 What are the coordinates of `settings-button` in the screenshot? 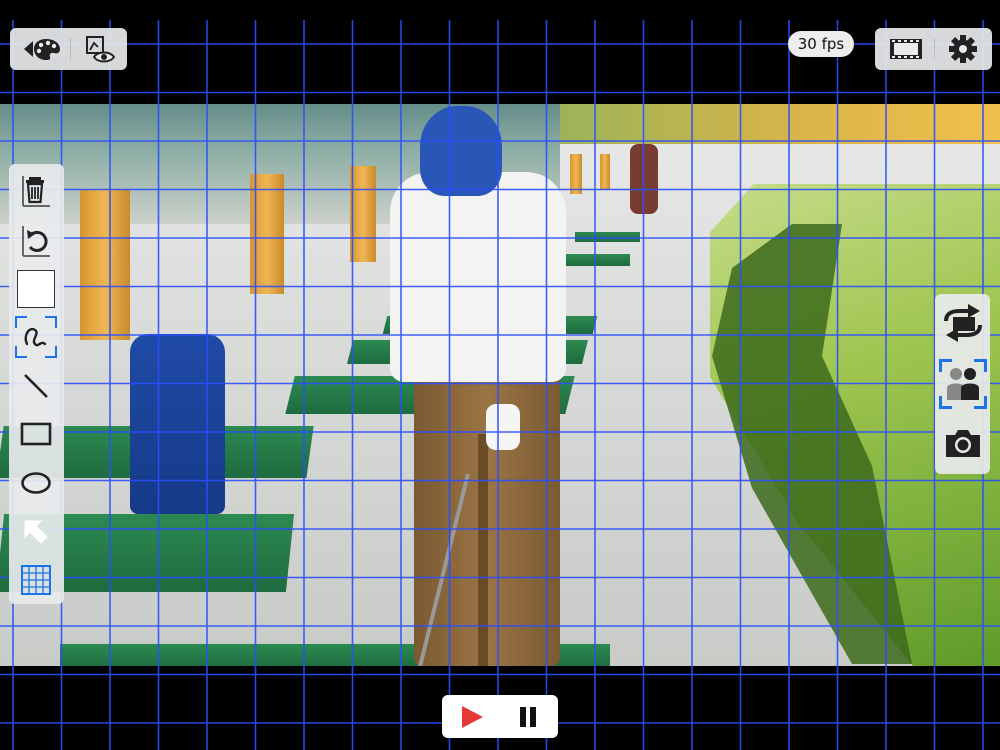 It's located at (963, 49).